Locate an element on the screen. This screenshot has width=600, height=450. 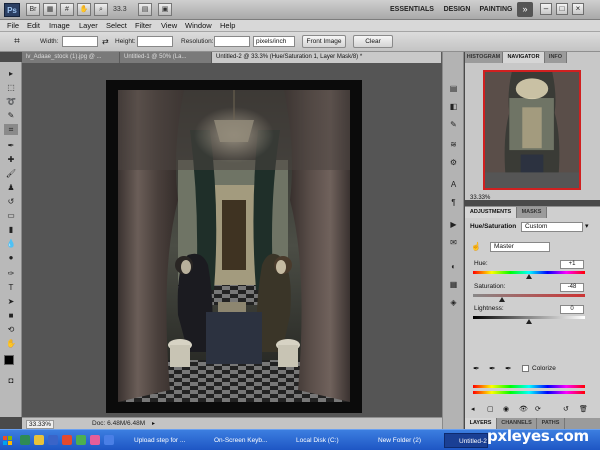
front-image-button: Front Image is located at coordinates (324, 41).